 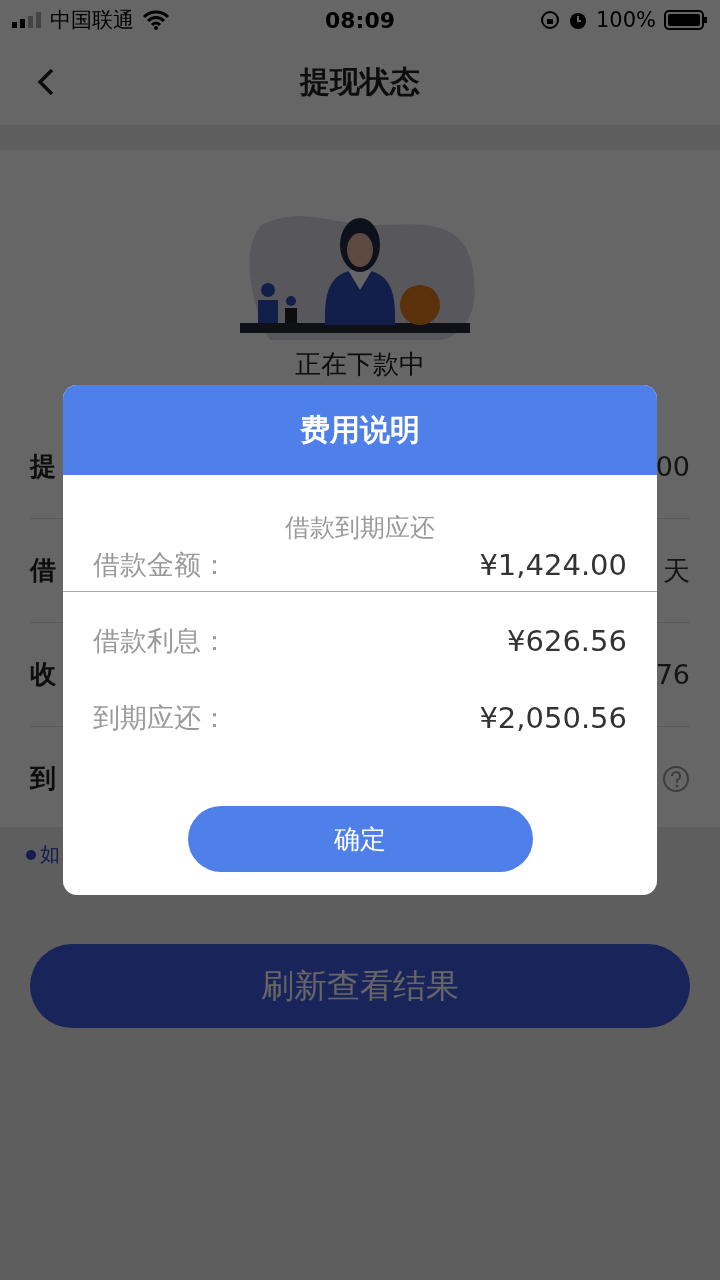 I want to click on row-label: 到, so click(x=43, y=778).